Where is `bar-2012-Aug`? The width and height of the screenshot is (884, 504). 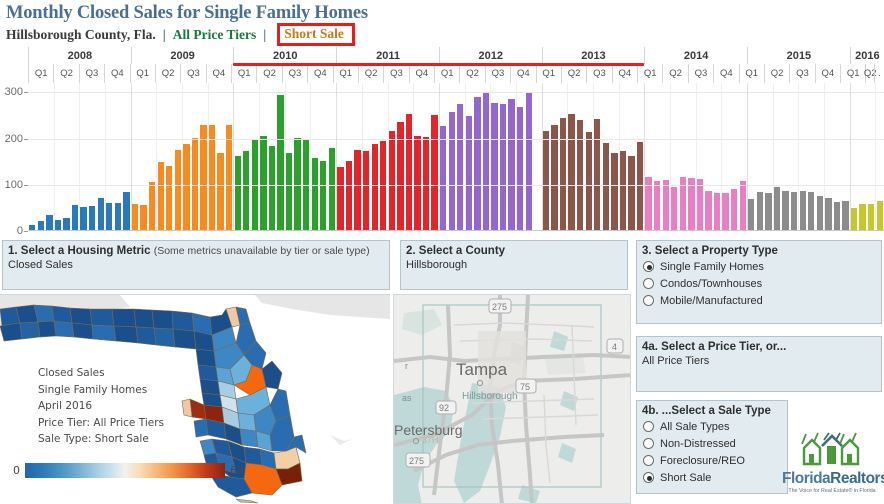 bar-2012-Aug is located at coordinates (503, 167).